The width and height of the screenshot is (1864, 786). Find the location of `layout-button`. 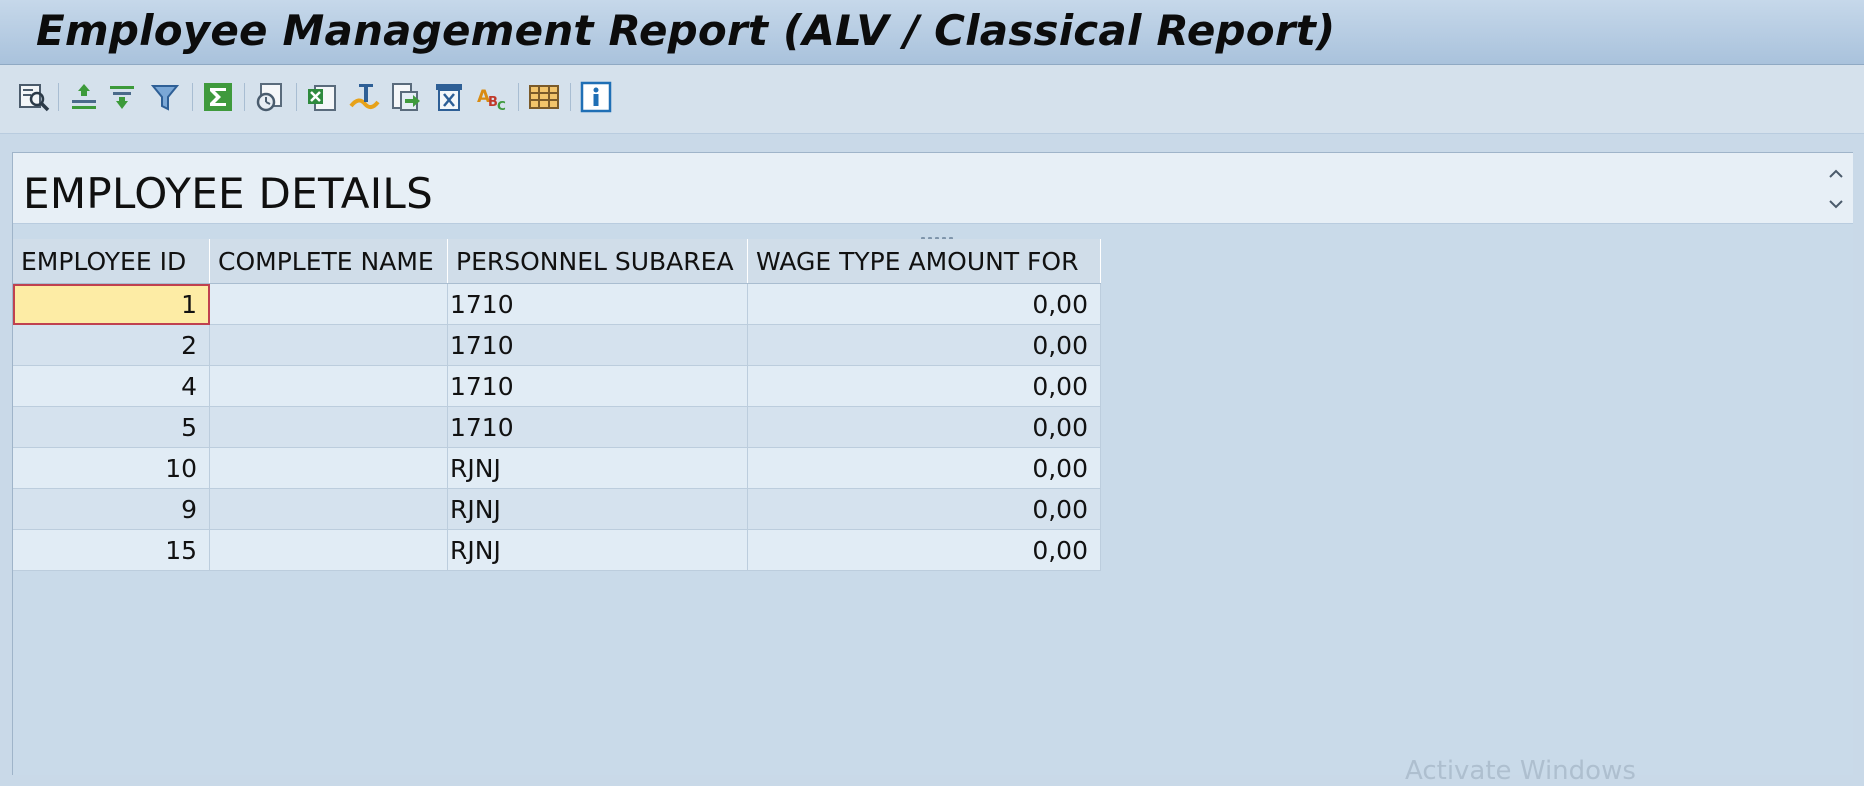

layout-button is located at coordinates (544, 97).